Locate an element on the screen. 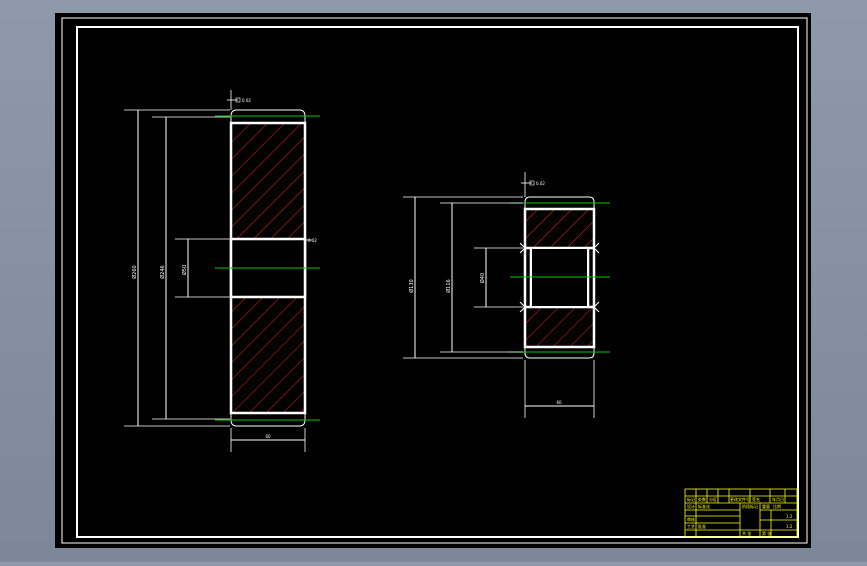  right-top-tolerance-label: 0.02 is located at coordinates (540, 183).